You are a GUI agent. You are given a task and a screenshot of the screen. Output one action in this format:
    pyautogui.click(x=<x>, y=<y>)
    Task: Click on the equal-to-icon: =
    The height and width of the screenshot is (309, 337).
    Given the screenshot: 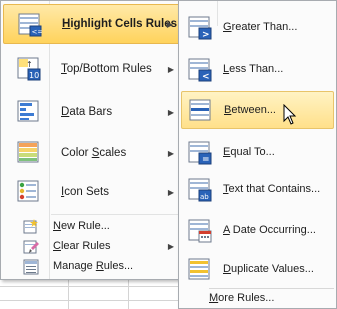 What is the action you would take?
    pyautogui.click(x=200, y=153)
    